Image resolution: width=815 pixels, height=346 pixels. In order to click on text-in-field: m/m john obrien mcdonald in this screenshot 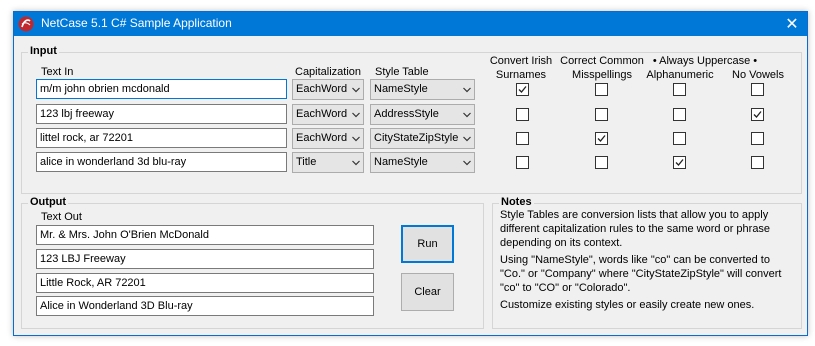, I will do `click(161, 89)`.